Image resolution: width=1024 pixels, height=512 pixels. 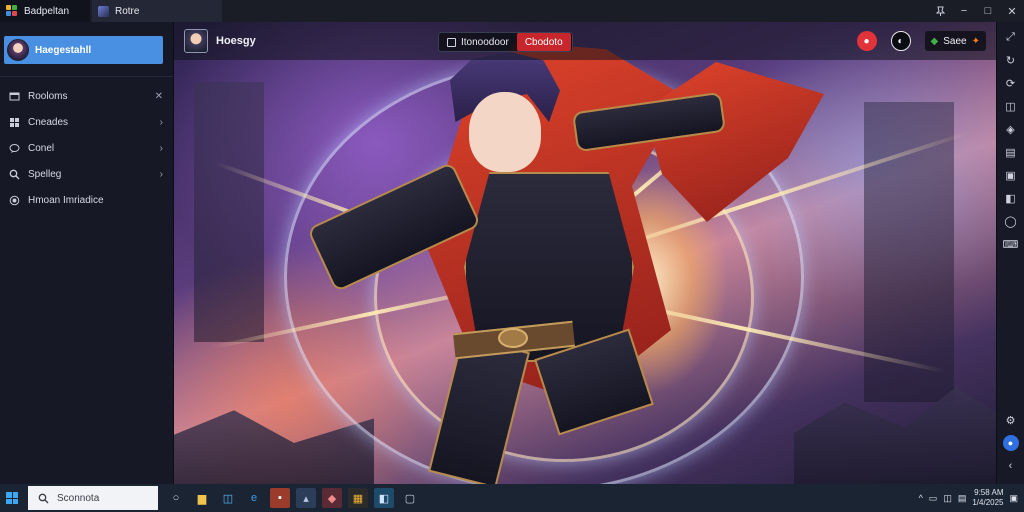 I want to click on sidebar-item-label: Cneades, so click(x=48, y=122).